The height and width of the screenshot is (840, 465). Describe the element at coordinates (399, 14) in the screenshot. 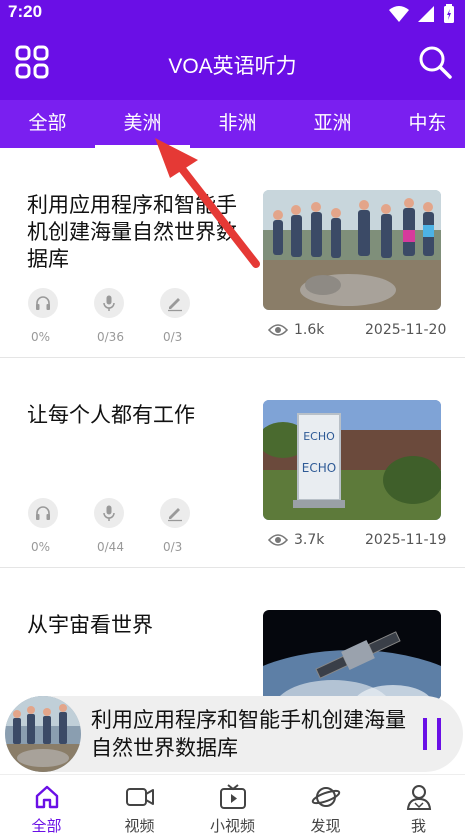

I see `wifi-icon` at that location.